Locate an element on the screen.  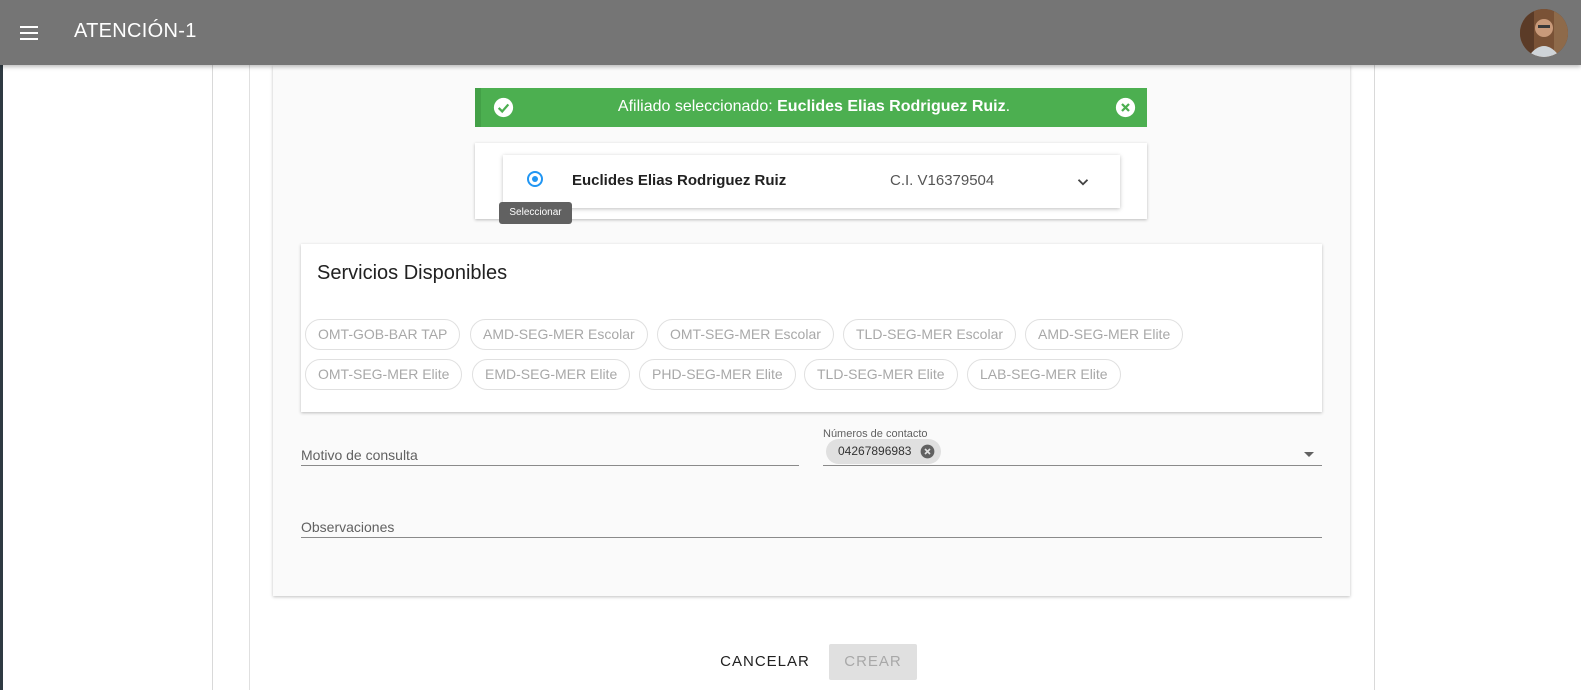
divider is located at coordinates (249, 377).